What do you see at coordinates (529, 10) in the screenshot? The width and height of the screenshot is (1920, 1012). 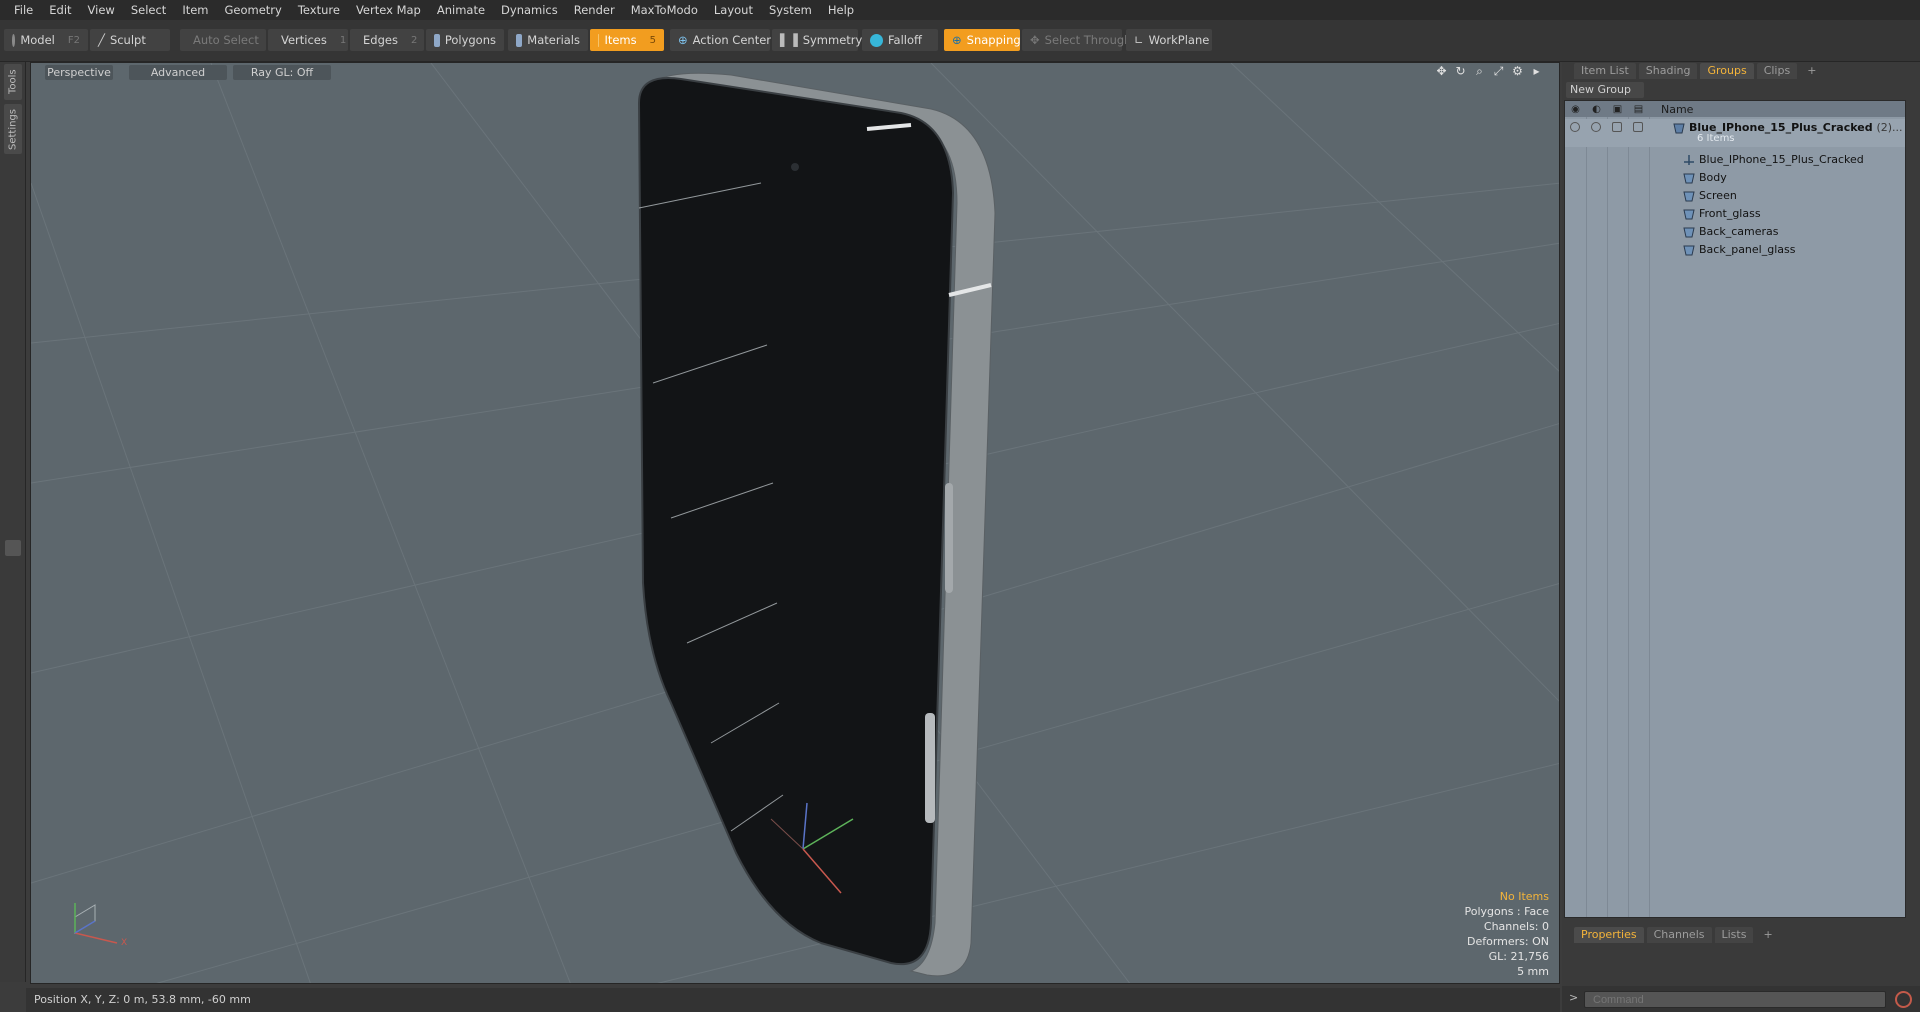 I see `menu-dynamics: Dynamics` at bounding box center [529, 10].